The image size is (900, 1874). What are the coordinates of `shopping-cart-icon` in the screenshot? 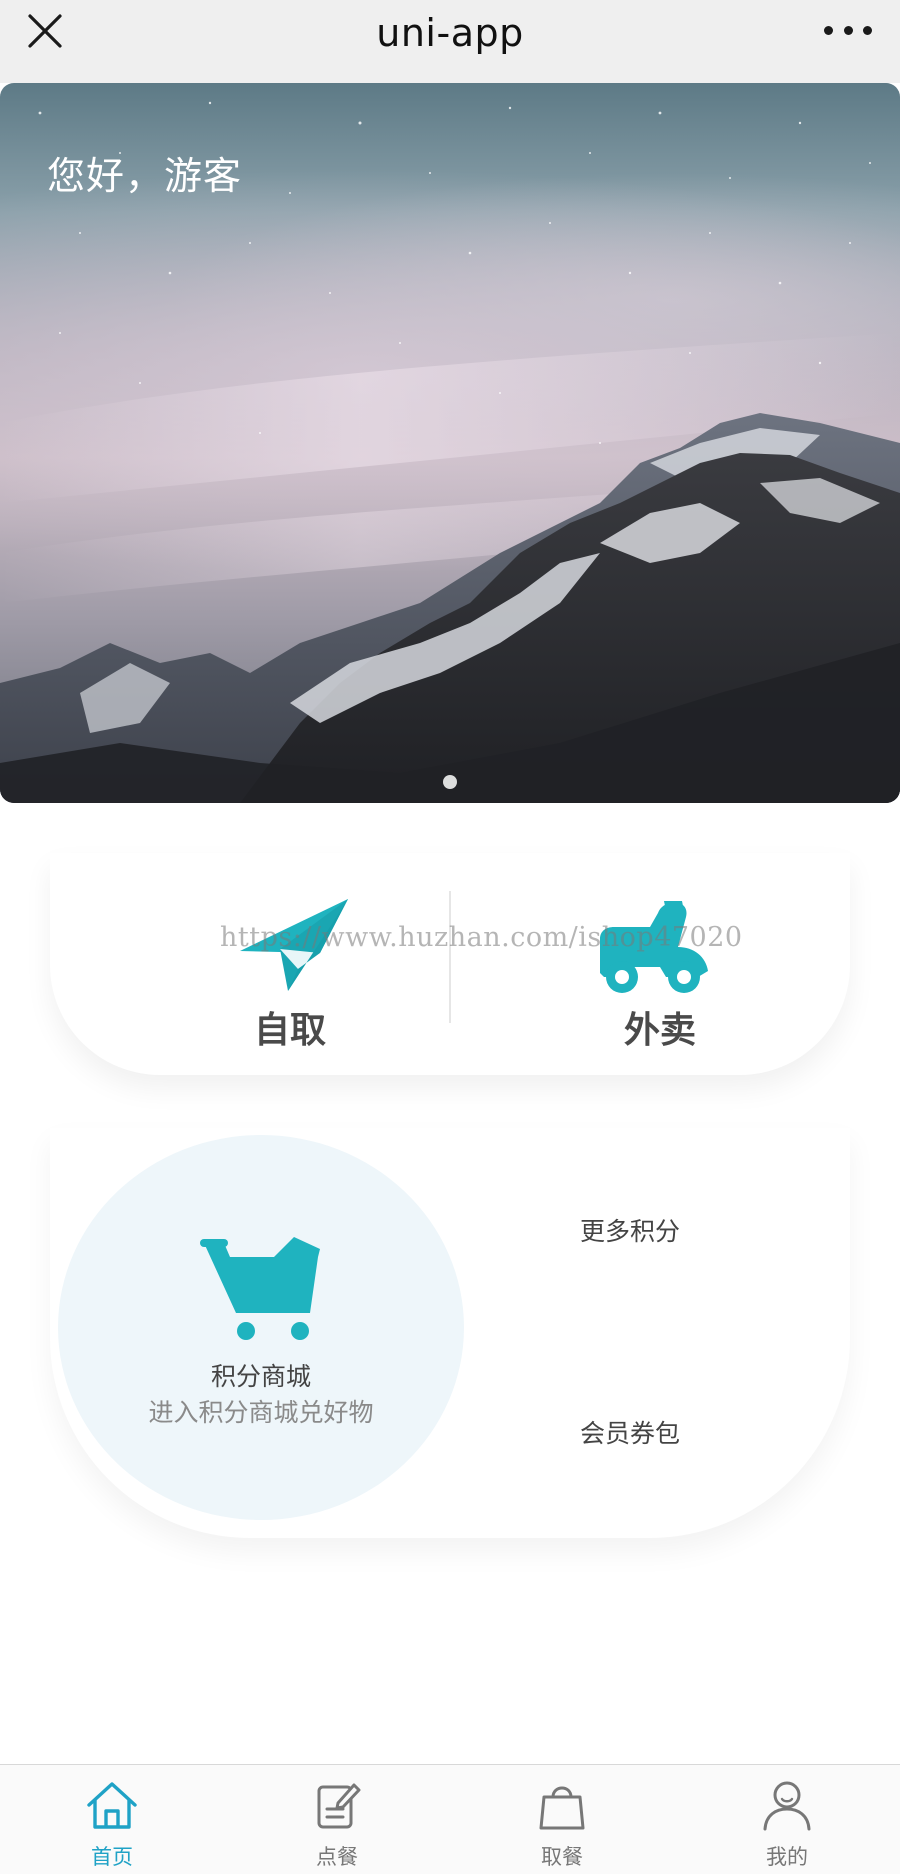 It's located at (260, 1288).